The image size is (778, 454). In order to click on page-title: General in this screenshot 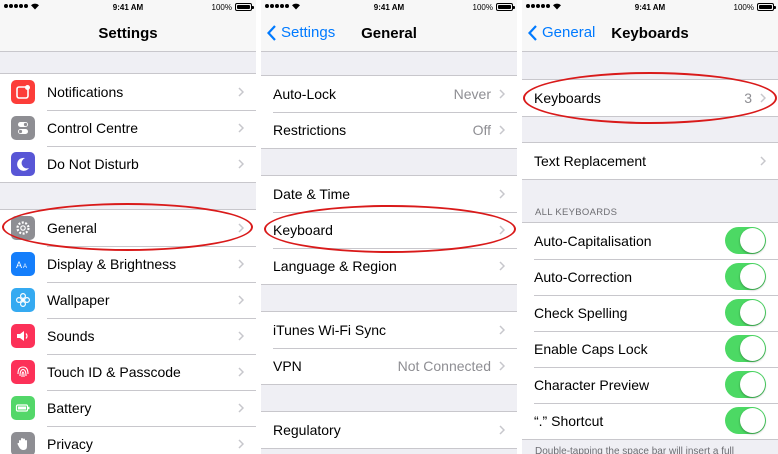, I will do `click(389, 33)`.